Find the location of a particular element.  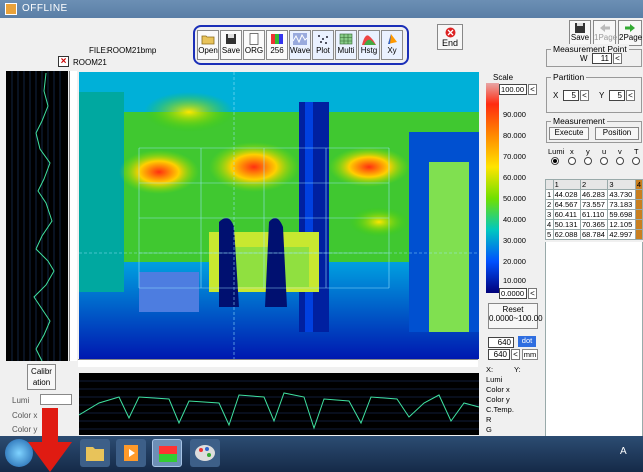

calibration-button: Calibration is located at coordinates (41, 377).